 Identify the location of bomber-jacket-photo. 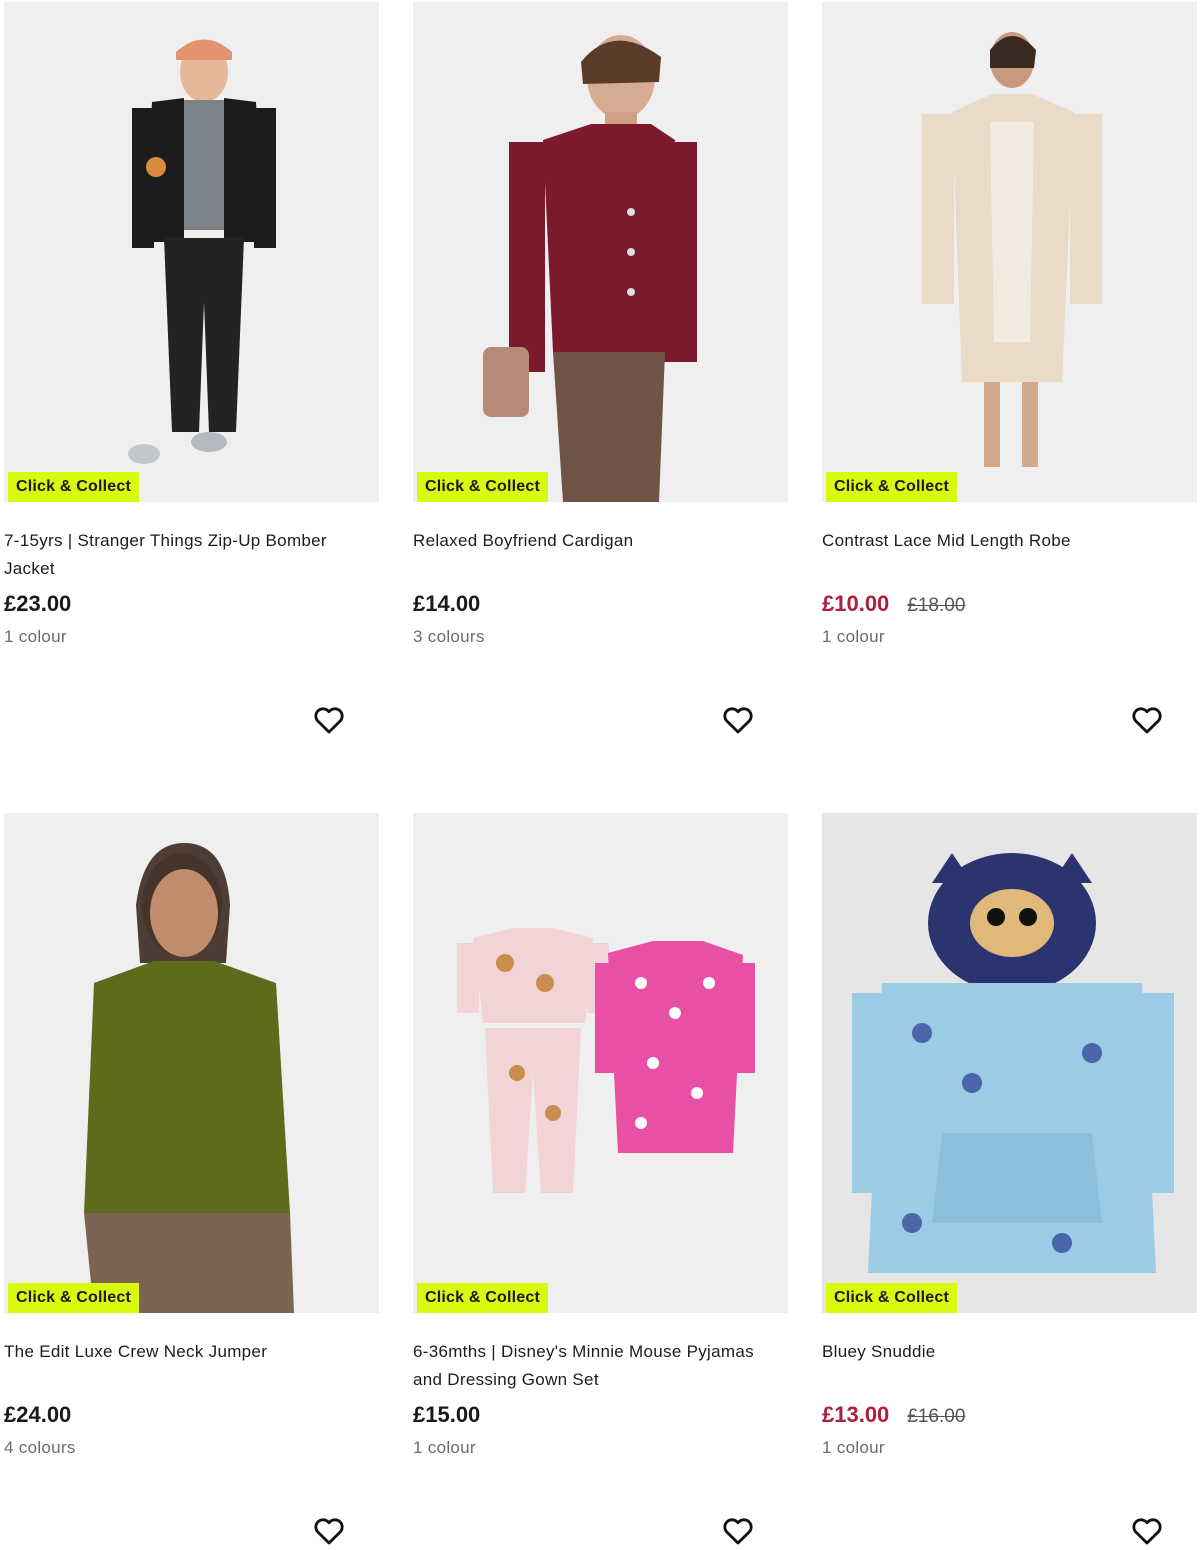
(191, 252).